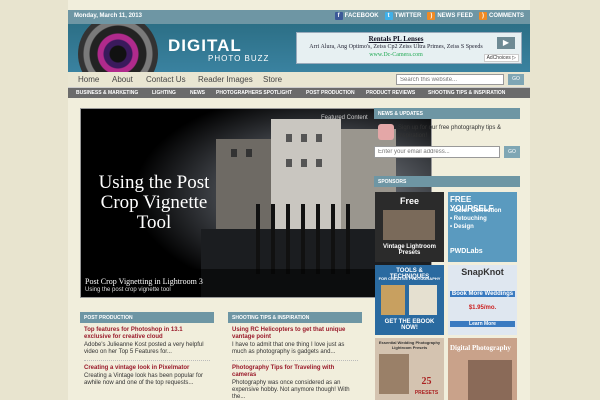  Describe the element at coordinates (450, 79) in the screenshot. I see `search-input` at that location.